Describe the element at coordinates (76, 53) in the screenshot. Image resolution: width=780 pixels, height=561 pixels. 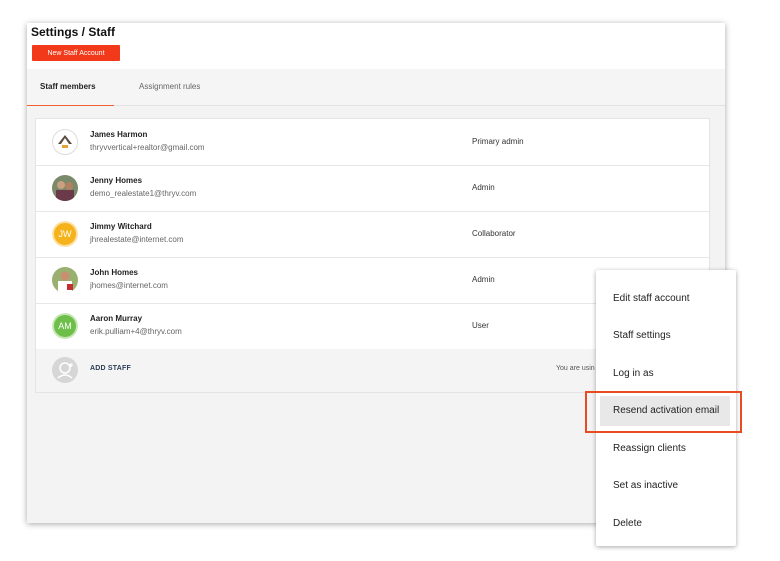
I see `new-staff-account-button: New Staff Account` at that location.